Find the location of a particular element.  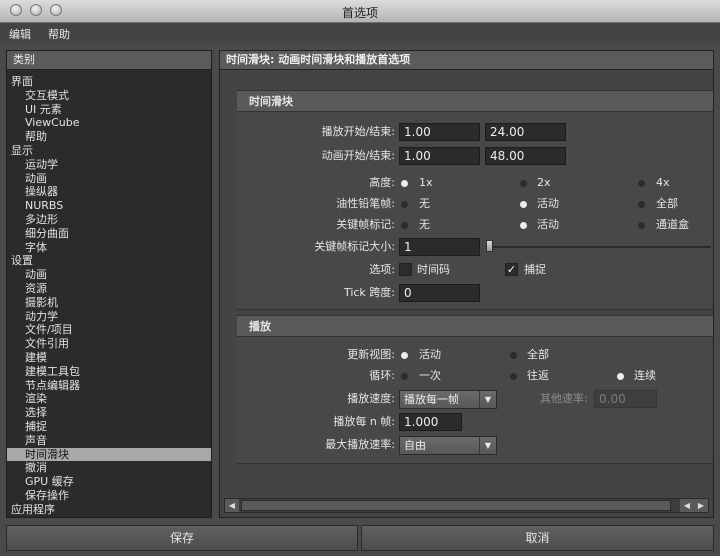

horizontal-scrollbar: ◀ ◀ ▶ is located at coordinates (466, 505).